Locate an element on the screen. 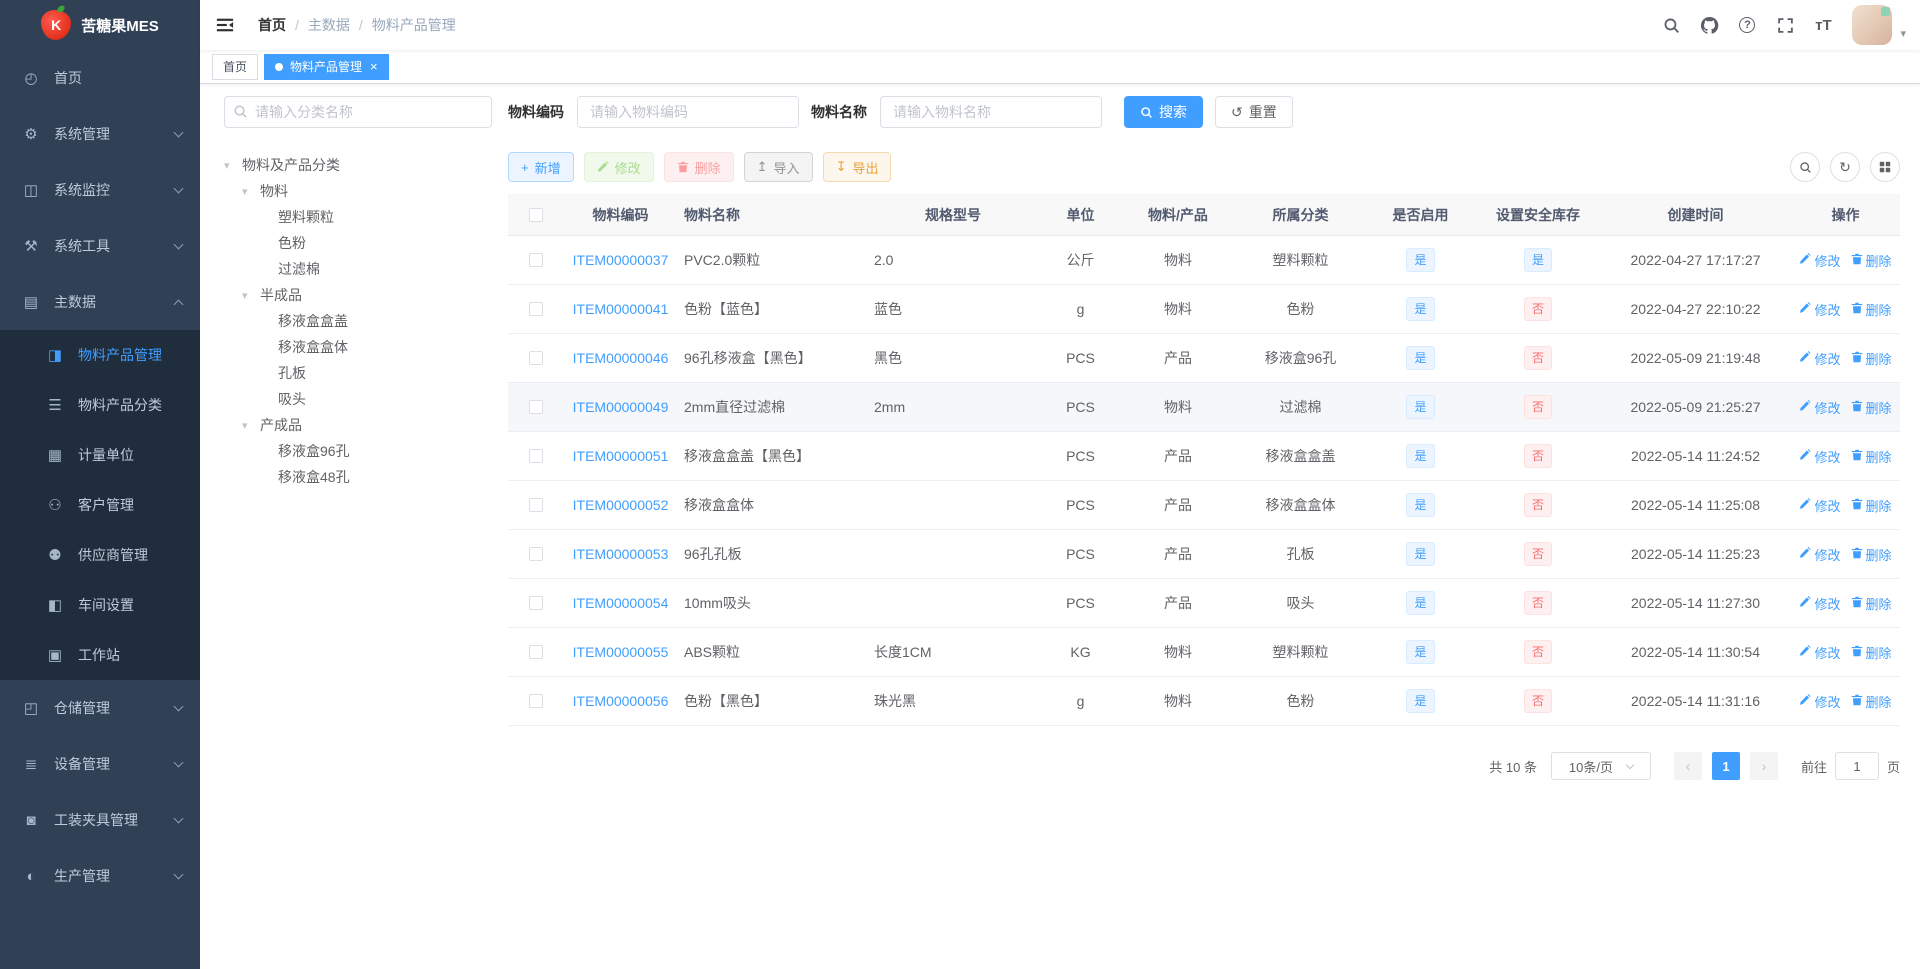 Image resolution: width=1920 pixels, height=969 pixels. sidebar-item: ▤ 主数据 is located at coordinates (100, 302).